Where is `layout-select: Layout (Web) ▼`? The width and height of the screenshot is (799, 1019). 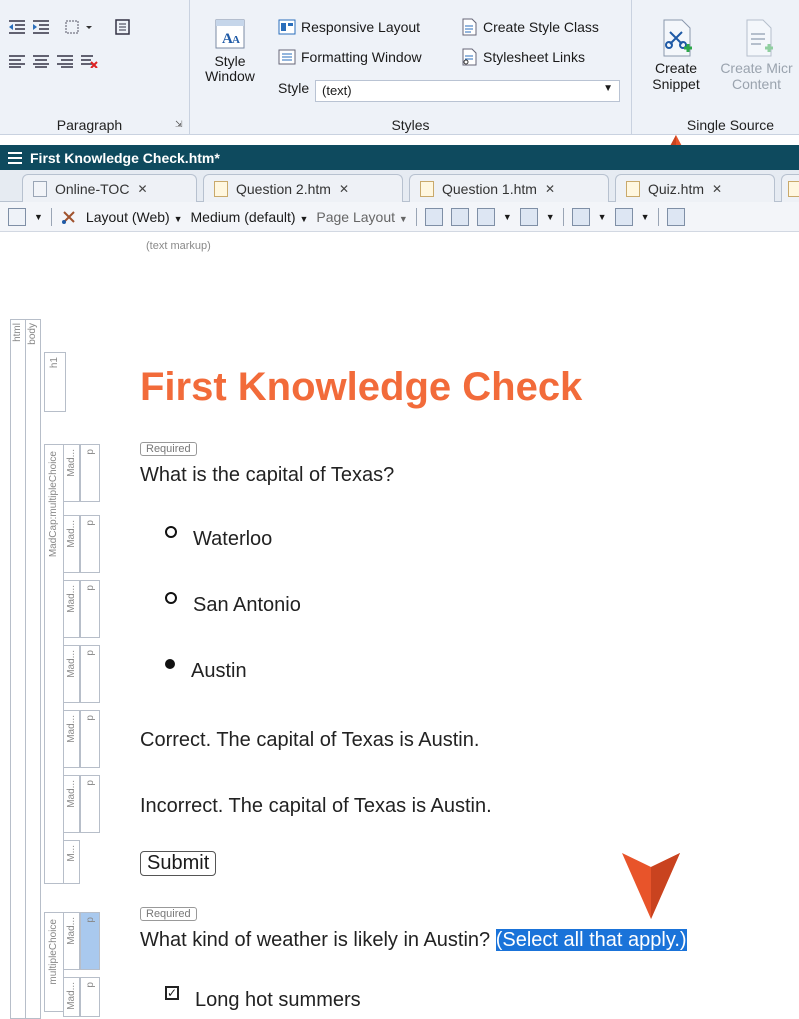 layout-select: Layout (Web) ▼ is located at coordinates (134, 217).